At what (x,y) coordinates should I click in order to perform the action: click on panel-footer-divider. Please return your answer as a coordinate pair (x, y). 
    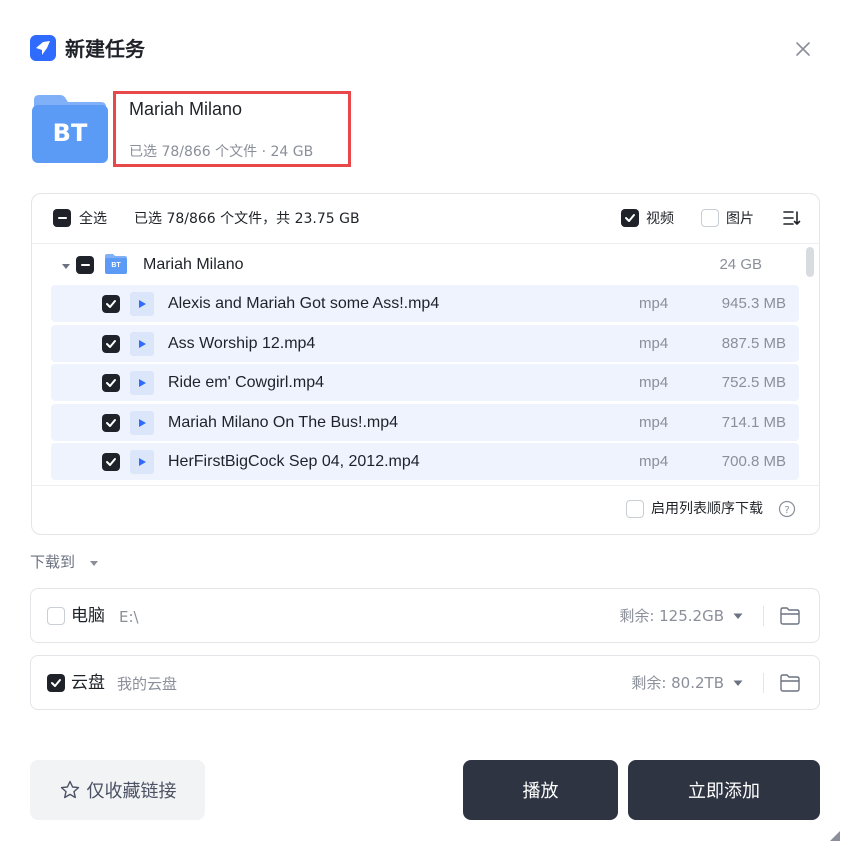
    Looking at the image, I should click on (425, 485).